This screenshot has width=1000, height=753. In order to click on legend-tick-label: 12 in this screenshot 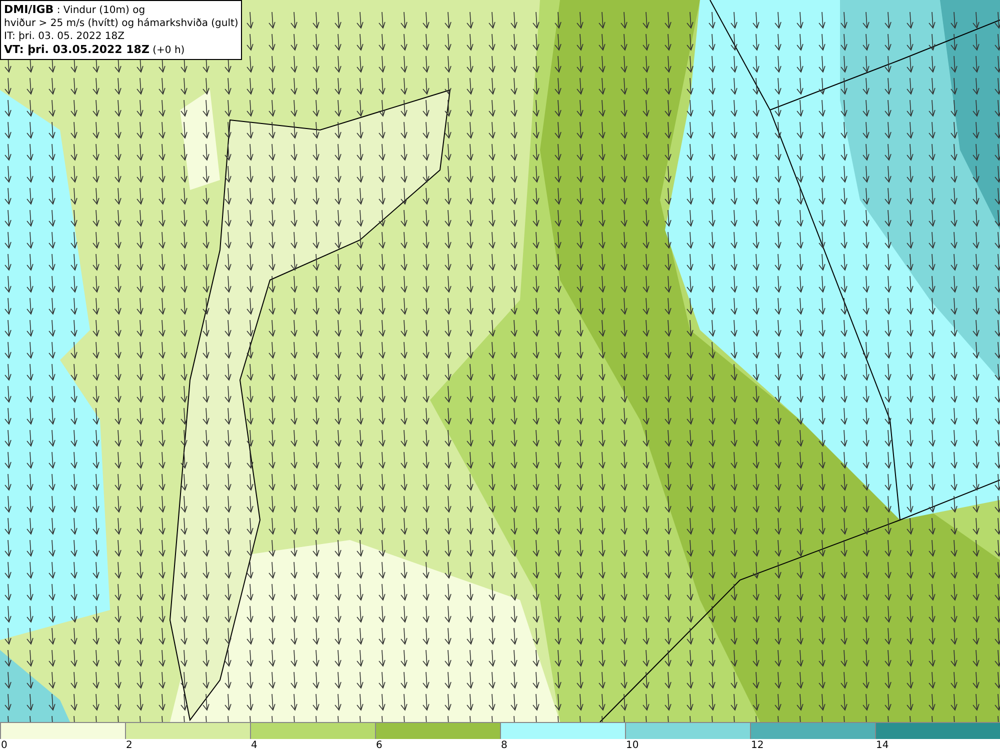, I will do `click(757, 745)`.